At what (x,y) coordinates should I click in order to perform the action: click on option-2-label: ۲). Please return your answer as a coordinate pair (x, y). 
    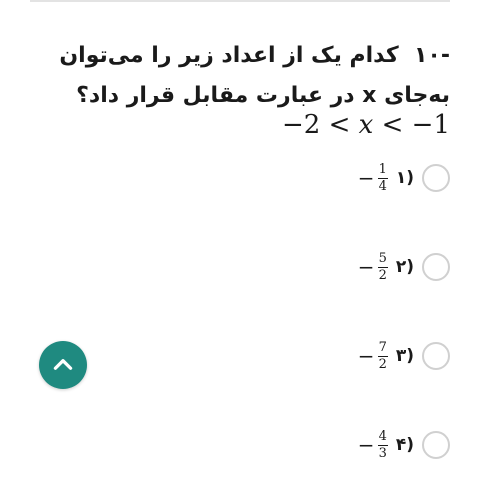
    Looking at the image, I should click on (404, 267).